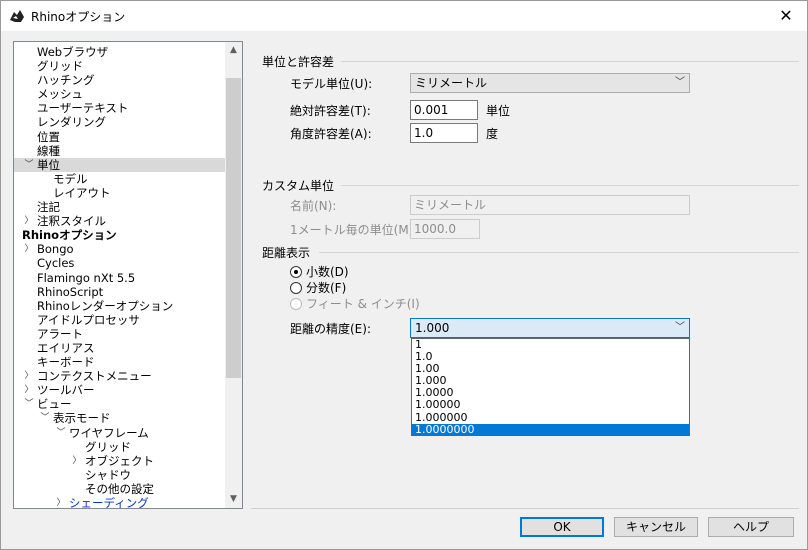 Image resolution: width=808 pixels, height=550 pixels. Describe the element at coordinates (570, 185) in the screenshot. I see `custom-units-group-divider` at that location.